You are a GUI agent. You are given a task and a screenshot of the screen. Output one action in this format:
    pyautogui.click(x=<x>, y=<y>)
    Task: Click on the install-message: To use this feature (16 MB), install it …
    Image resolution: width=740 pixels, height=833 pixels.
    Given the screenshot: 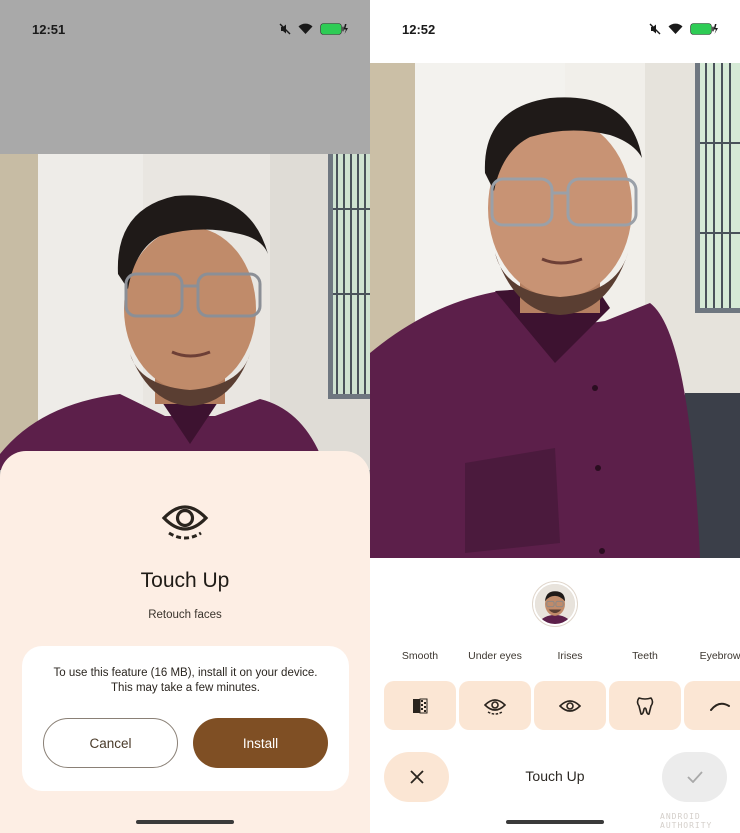 What is the action you would take?
    pyautogui.click(x=185, y=681)
    